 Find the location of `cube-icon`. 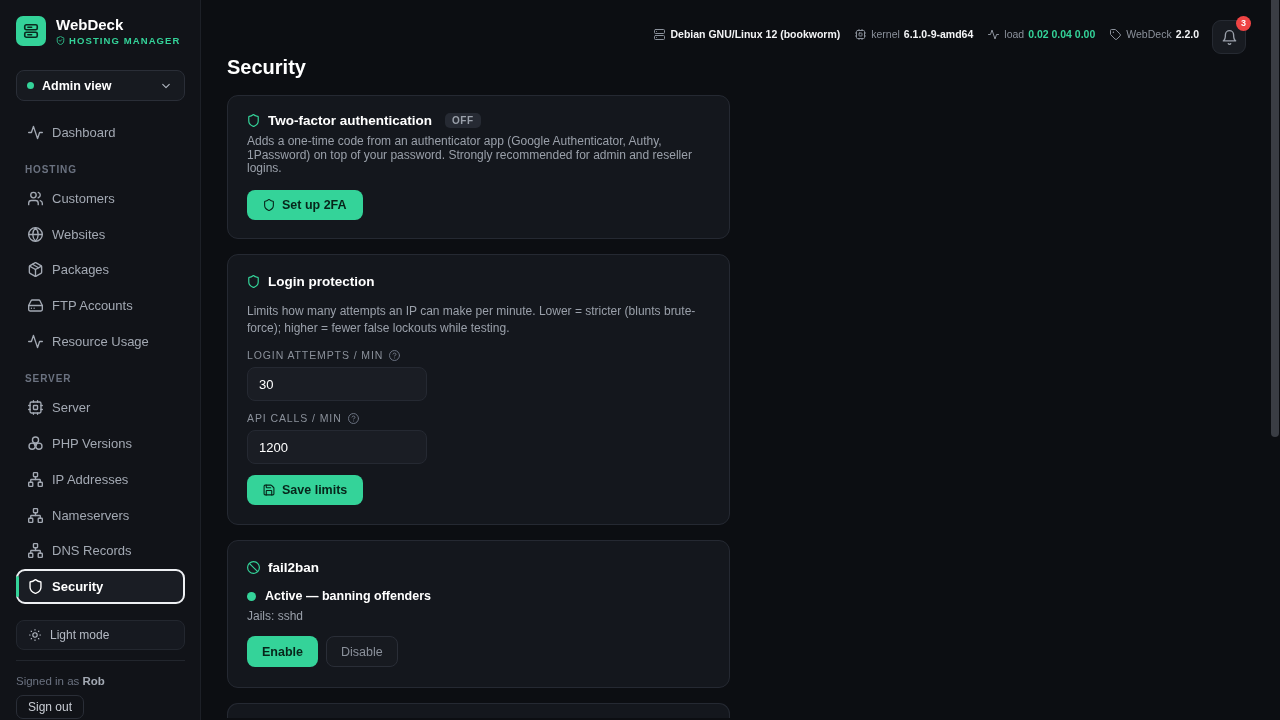

cube-icon is located at coordinates (35, 270).